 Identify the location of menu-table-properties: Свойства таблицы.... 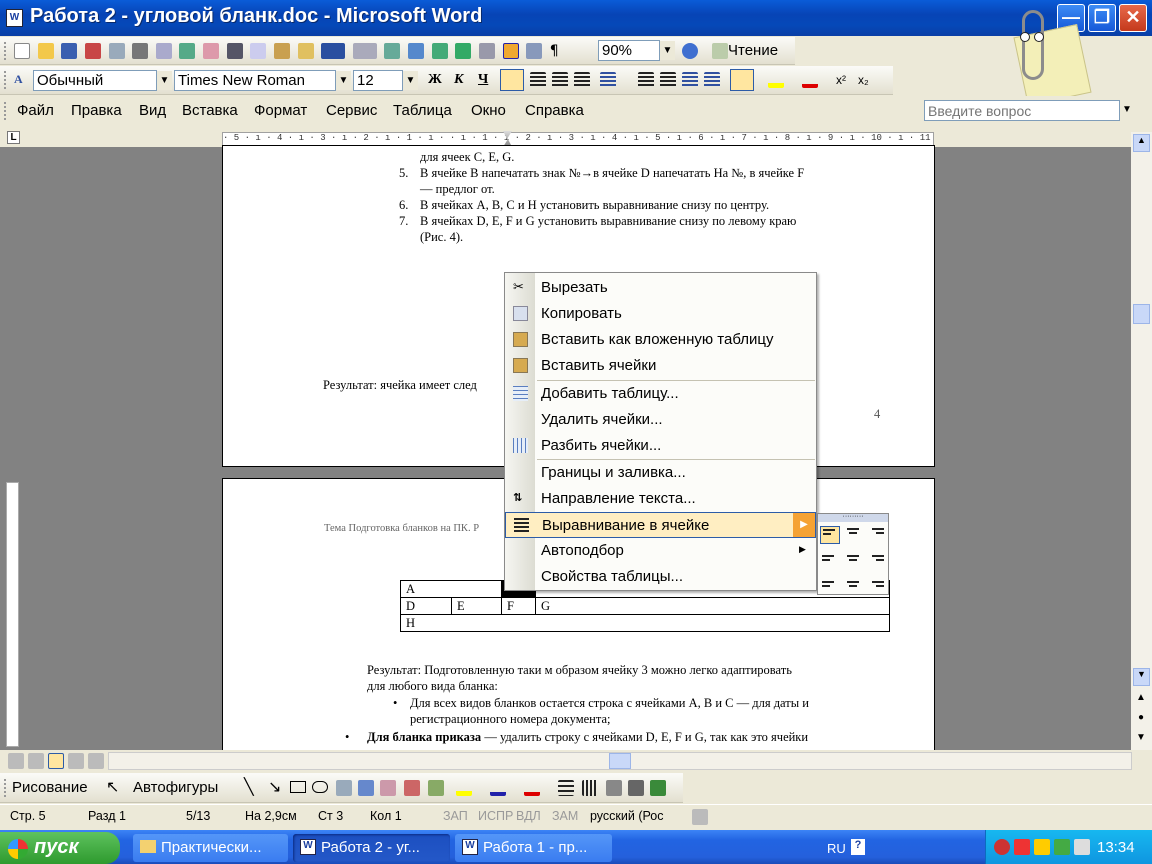
(660, 577).